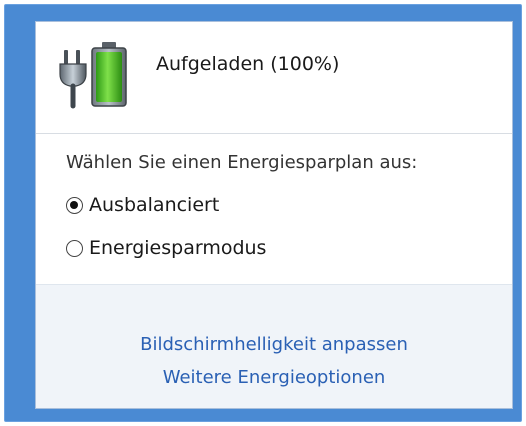 The height and width of the screenshot is (426, 526). What do you see at coordinates (178, 248) in the screenshot?
I see `power-plan-option-label: Energiesparmodus` at bounding box center [178, 248].